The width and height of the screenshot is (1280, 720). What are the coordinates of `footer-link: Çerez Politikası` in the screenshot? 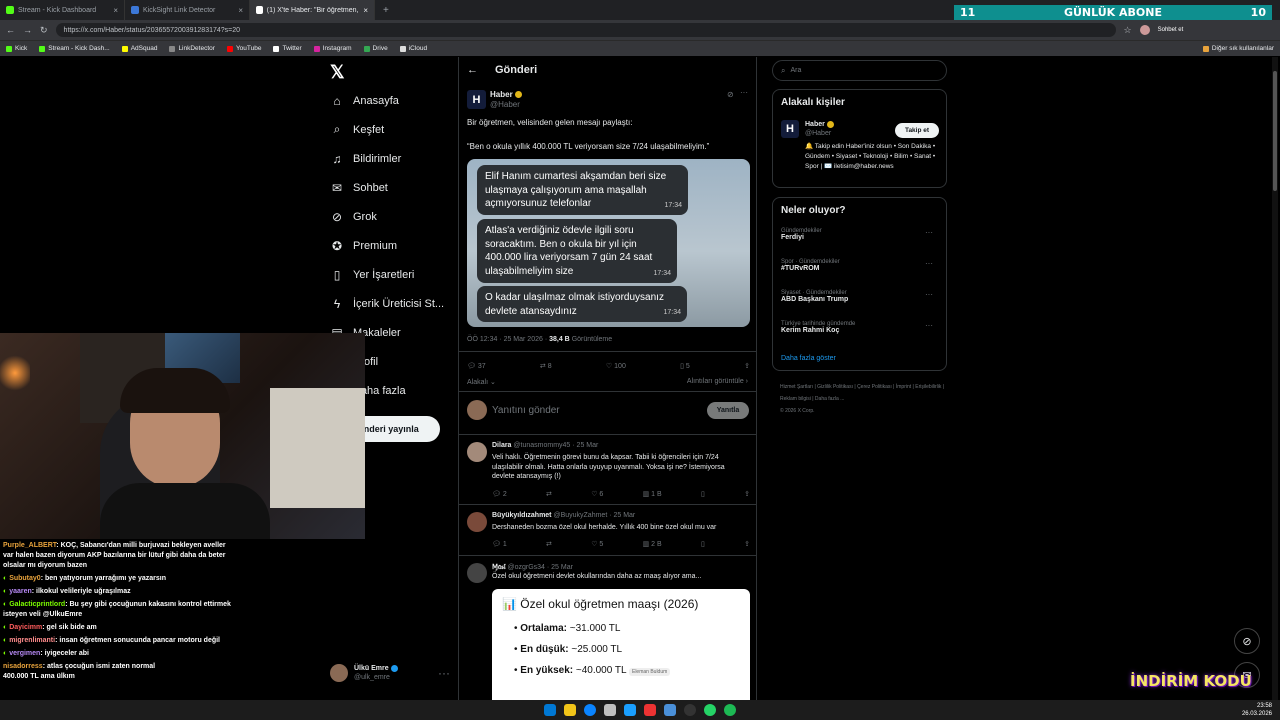 It's located at (874, 387).